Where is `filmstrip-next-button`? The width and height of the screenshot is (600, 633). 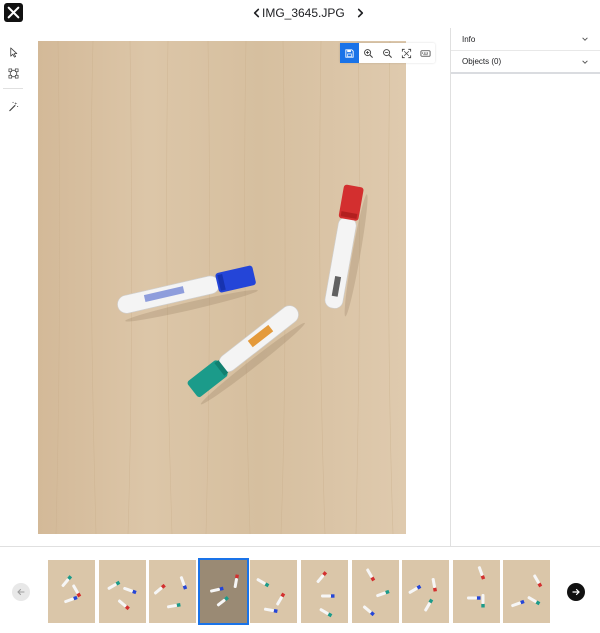 filmstrip-next-button is located at coordinates (576, 592).